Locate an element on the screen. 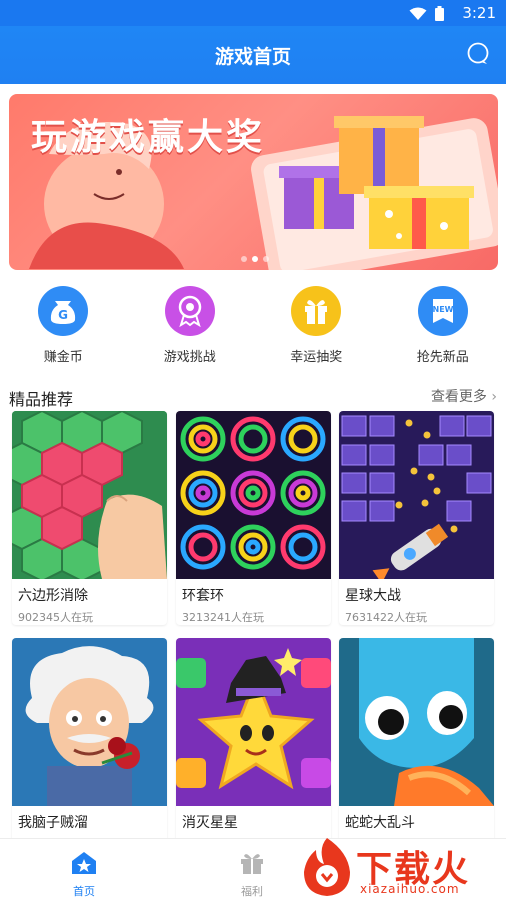  quick-entry-new-games: NEW 抢先新品 is located at coordinates (443, 328).